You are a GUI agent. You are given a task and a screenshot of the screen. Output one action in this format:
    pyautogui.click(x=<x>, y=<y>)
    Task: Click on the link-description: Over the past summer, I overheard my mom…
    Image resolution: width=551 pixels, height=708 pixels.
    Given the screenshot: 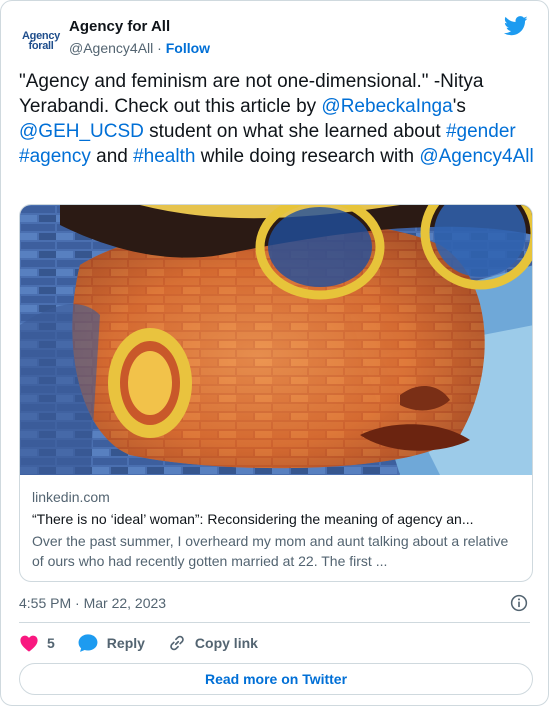 What is the action you would take?
    pyautogui.click(x=270, y=551)
    